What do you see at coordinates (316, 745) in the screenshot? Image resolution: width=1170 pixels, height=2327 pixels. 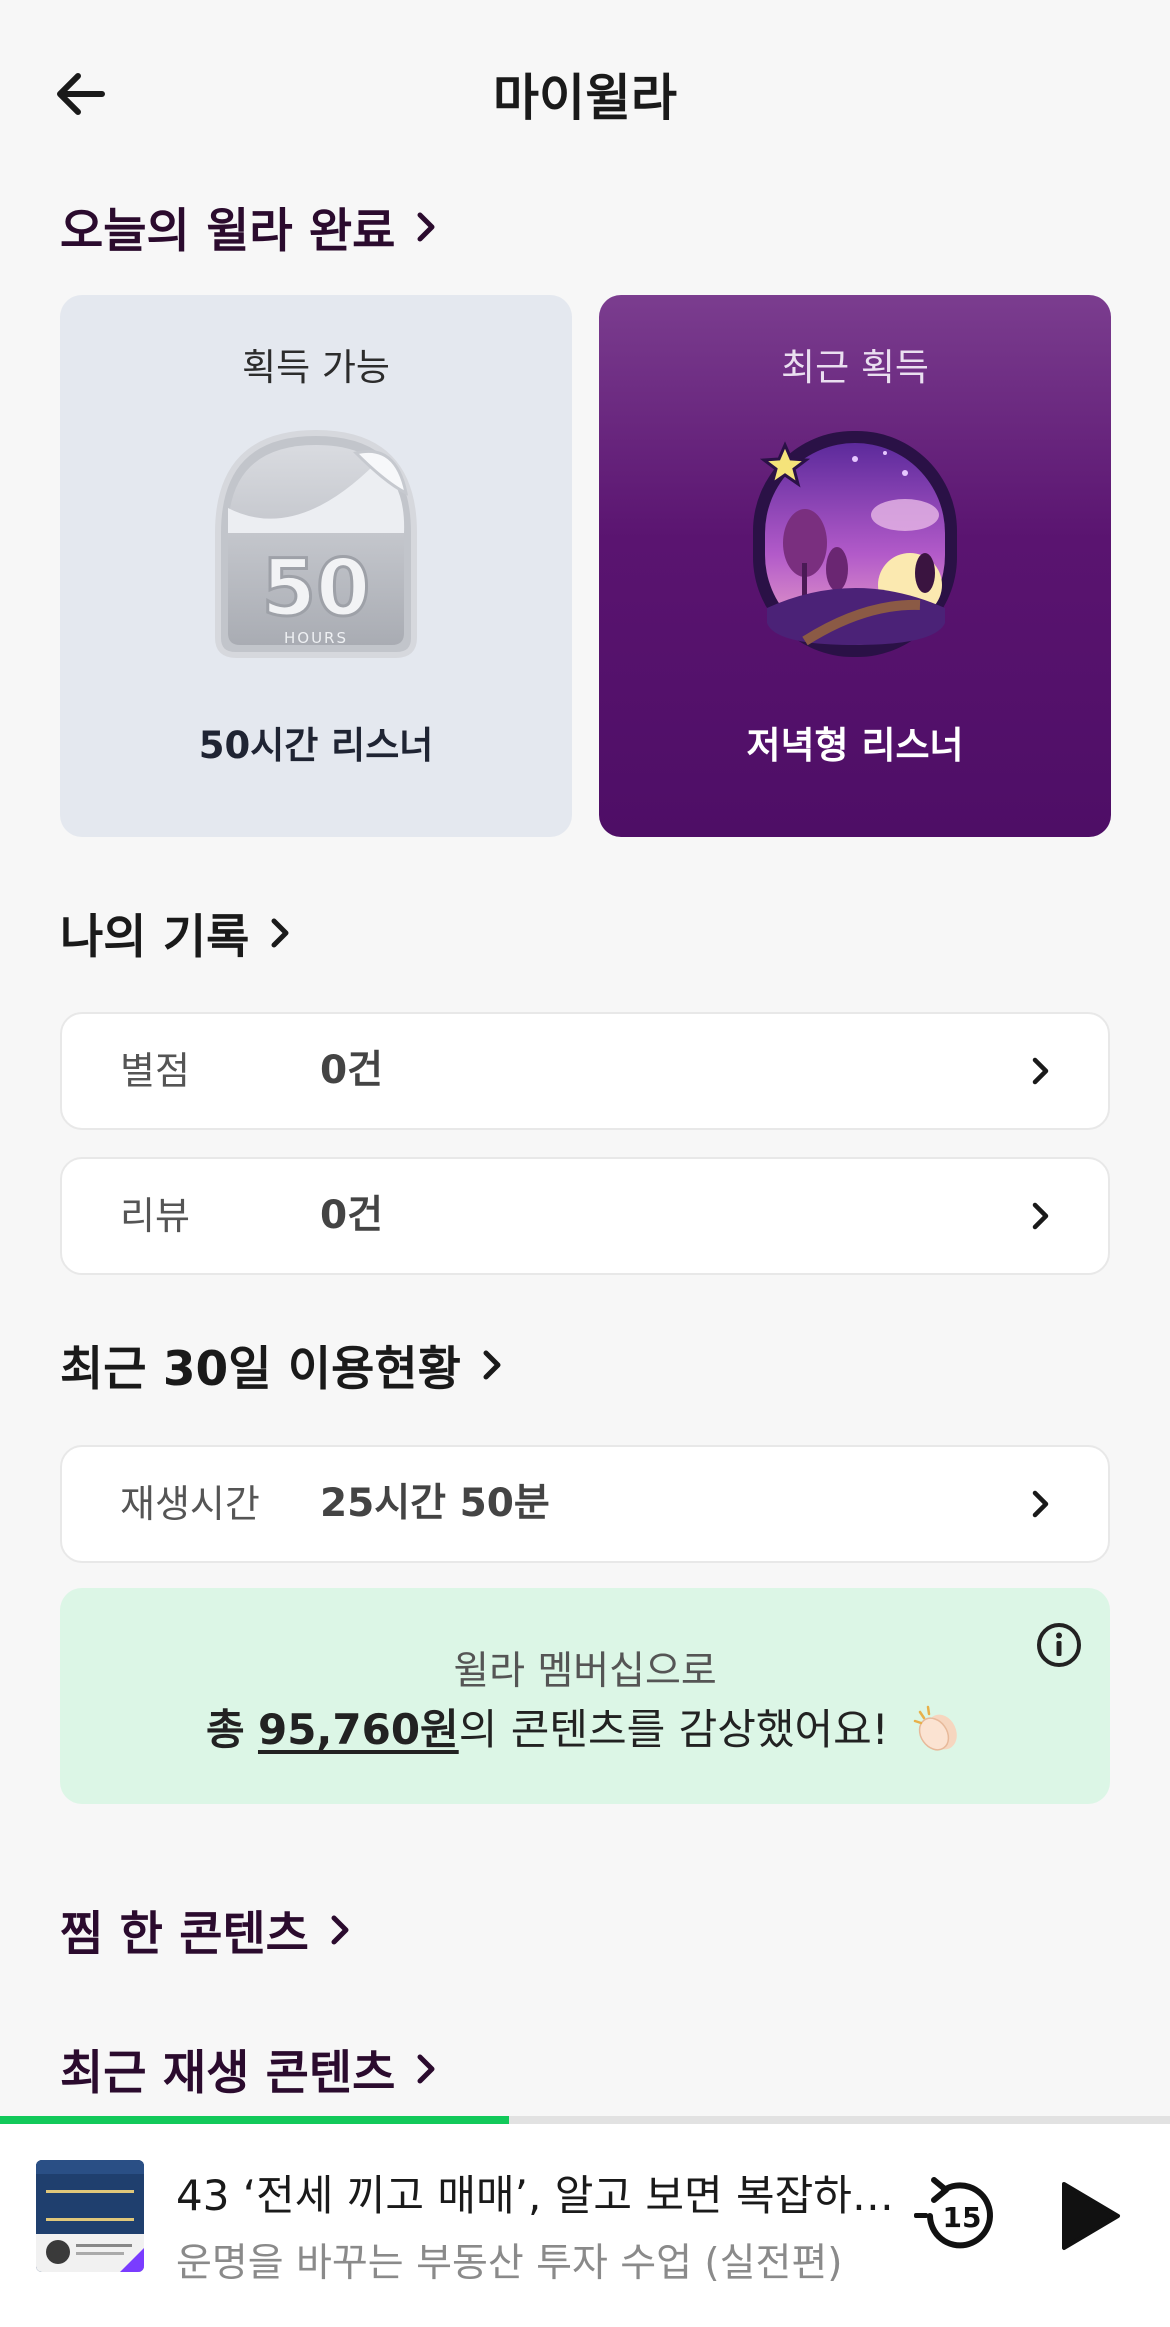 I see `badge-available-name: 50시간 리스너` at bounding box center [316, 745].